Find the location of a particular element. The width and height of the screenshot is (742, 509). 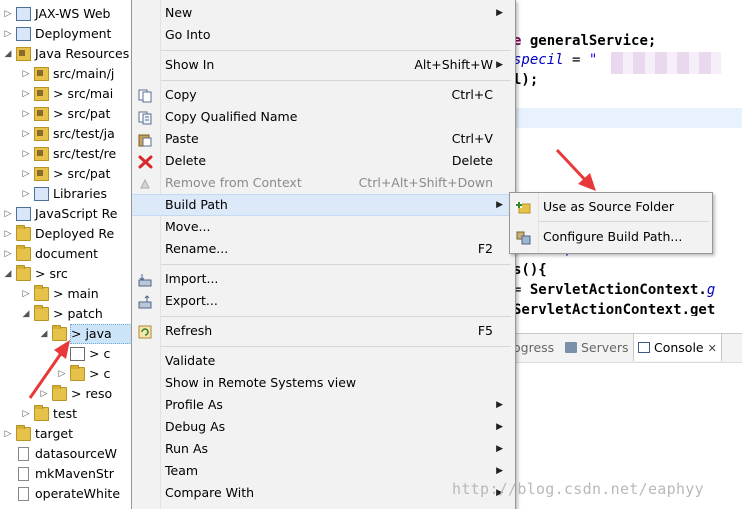

menu-item-rename: Rename... F2 is located at coordinates (322, 249).